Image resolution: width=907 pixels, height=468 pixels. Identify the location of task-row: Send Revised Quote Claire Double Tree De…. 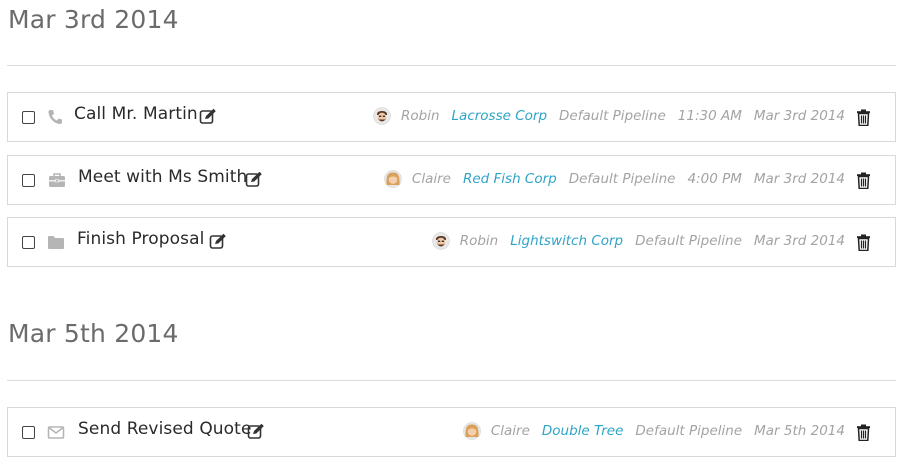
(451, 432).